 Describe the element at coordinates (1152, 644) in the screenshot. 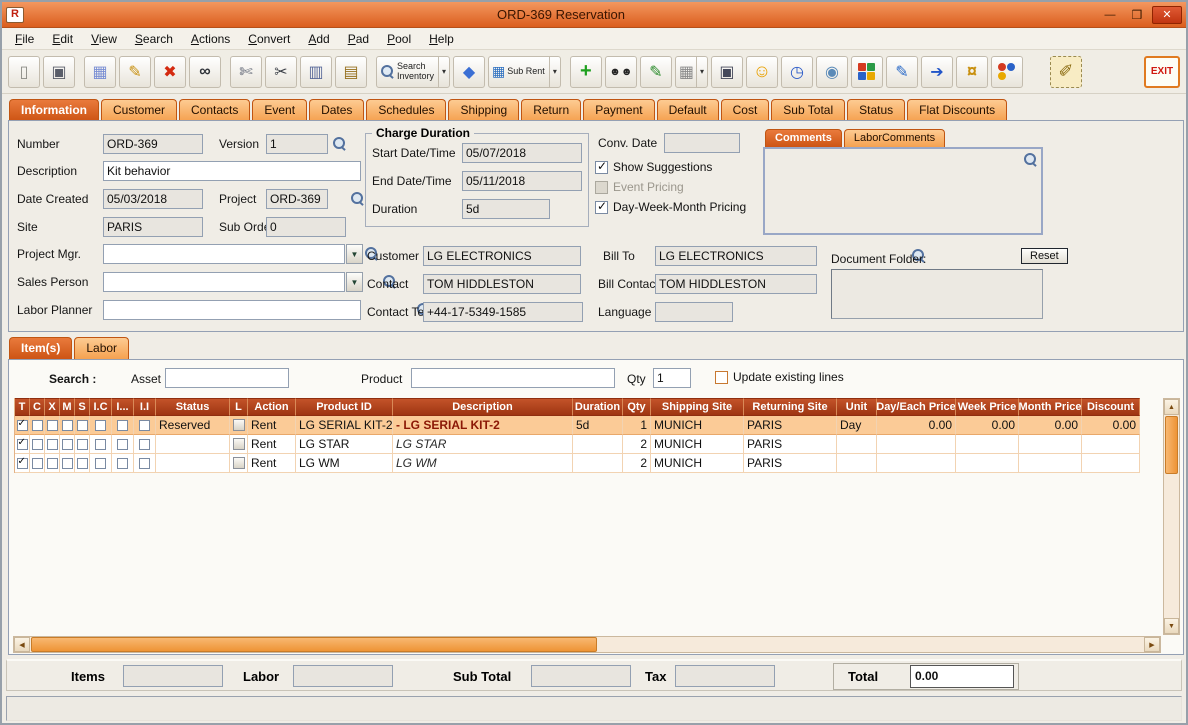

I see `scroll-right-button: ▶` at that location.